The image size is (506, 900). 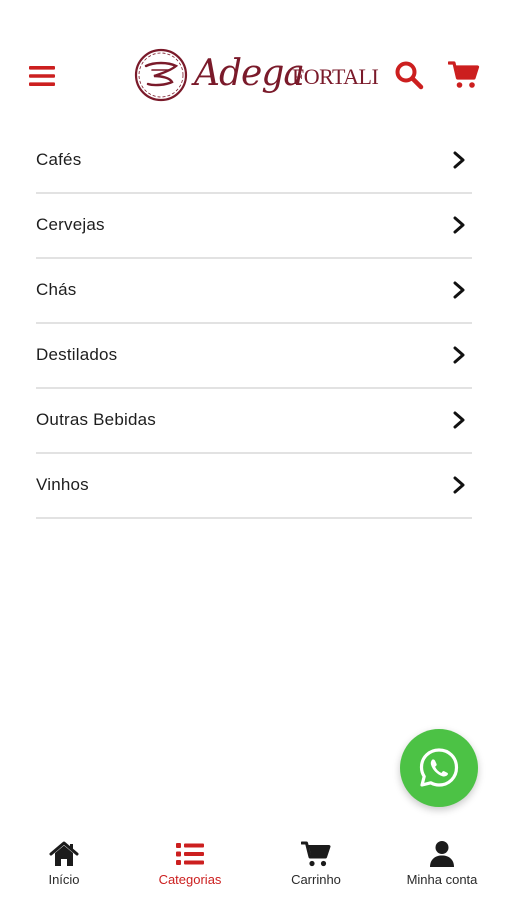 What do you see at coordinates (254, 291) in the screenshot?
I see `category-item-chas: Chás` at bounding box center [254, 291].